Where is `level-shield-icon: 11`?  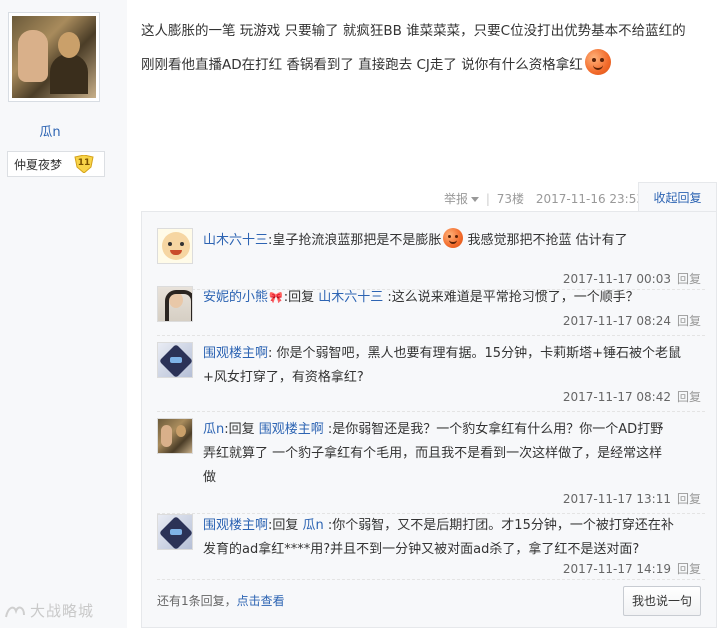
level-shield-icon: 11 is located at coordinates (84, 164).